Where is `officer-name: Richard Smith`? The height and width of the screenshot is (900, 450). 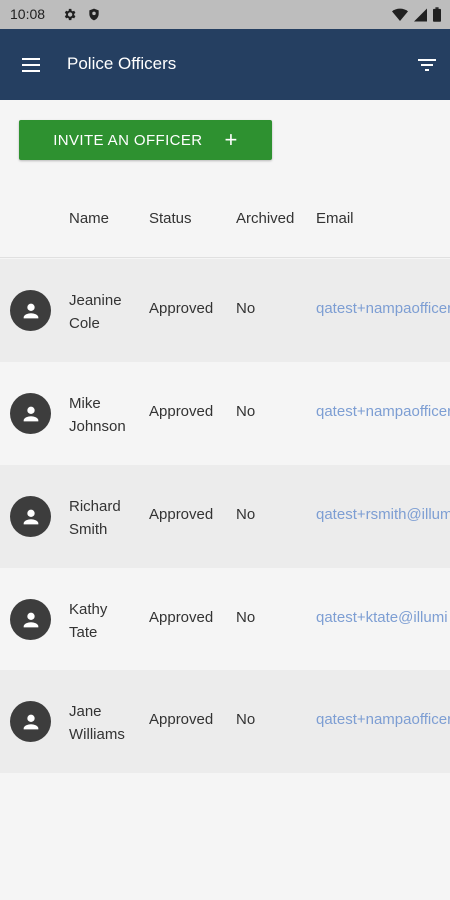 officer-name: Richard Smith is located at coordinates (95, 518).